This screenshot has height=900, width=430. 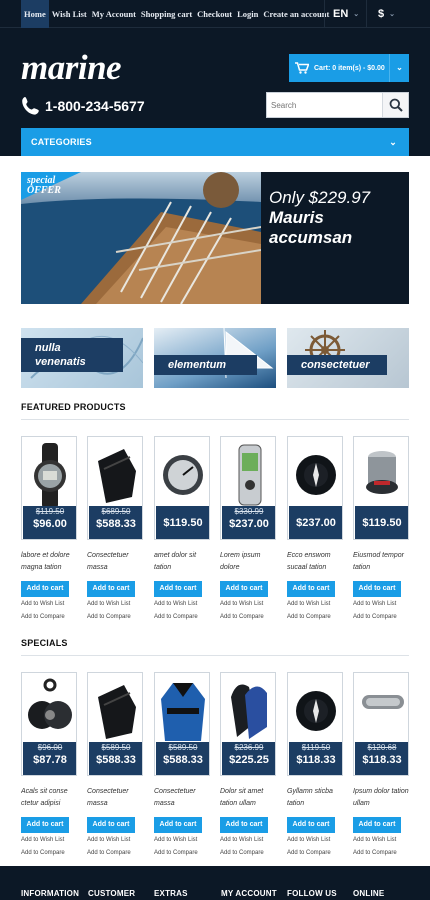 I want to click on price-box: $237.00, so click(x=315, y=522).